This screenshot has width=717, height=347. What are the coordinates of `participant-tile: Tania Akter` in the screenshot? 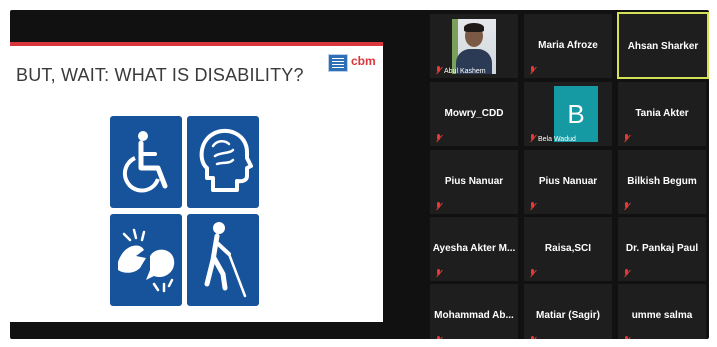 It's located at (662, 114).